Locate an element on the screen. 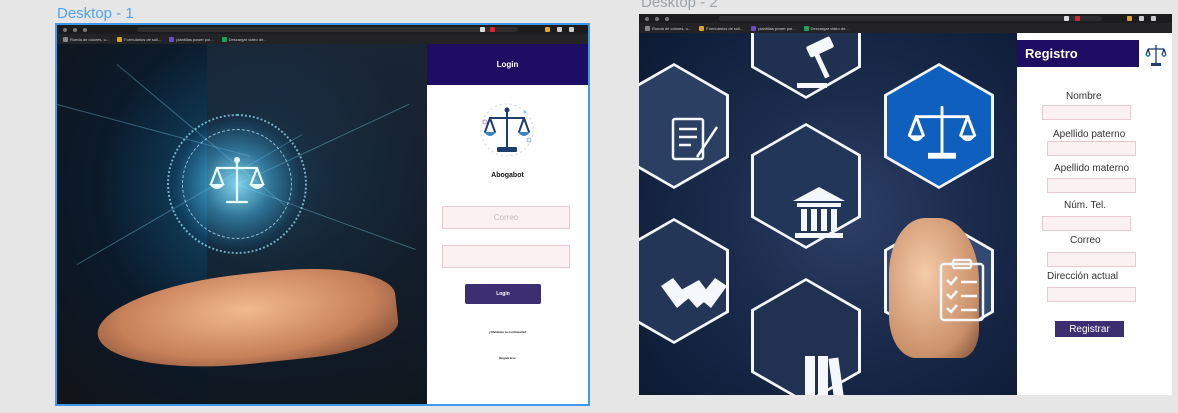  email-input is located at coordinates (506, 217).